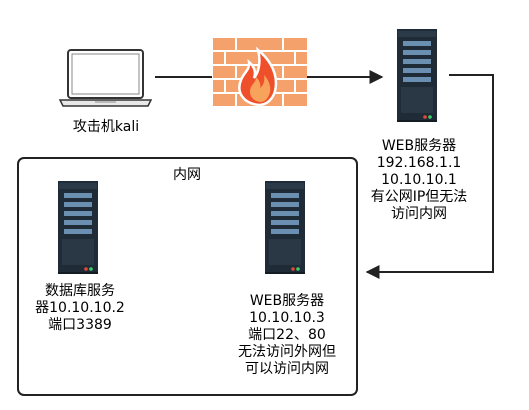 The image size is (529, 410). What do you see at coordinates (287, 318) in the screenshot?
I see `label-line: 10.10.10.3` at bounding box center [287, 318].